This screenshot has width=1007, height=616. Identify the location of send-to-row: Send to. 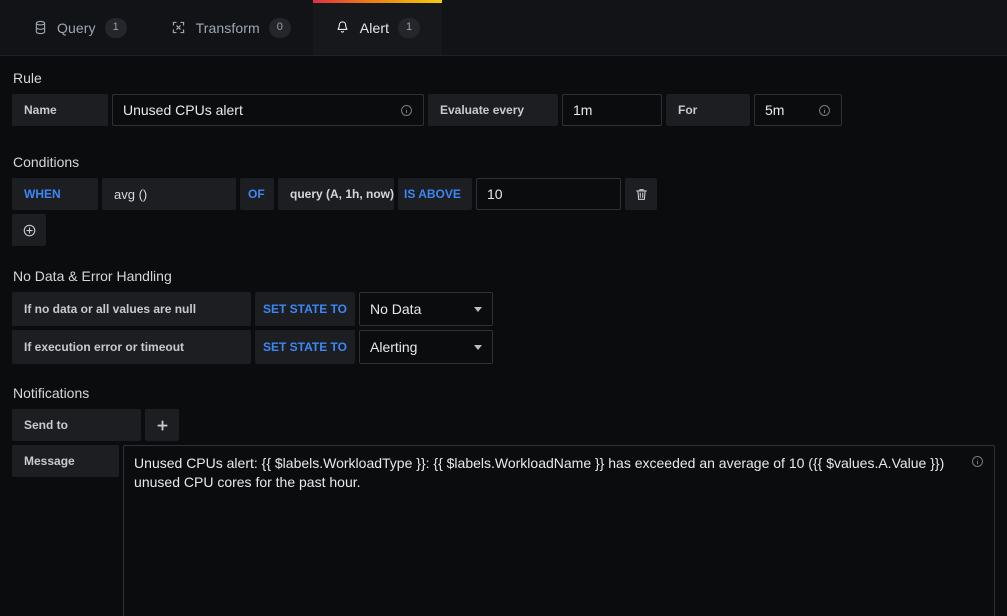
(503, 425).